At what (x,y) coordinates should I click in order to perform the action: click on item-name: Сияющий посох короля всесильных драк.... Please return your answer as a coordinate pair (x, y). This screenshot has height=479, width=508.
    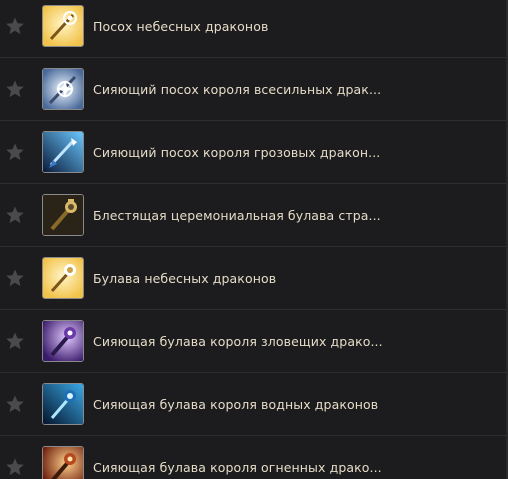
    Looking at the image, I should click on (237, 89).